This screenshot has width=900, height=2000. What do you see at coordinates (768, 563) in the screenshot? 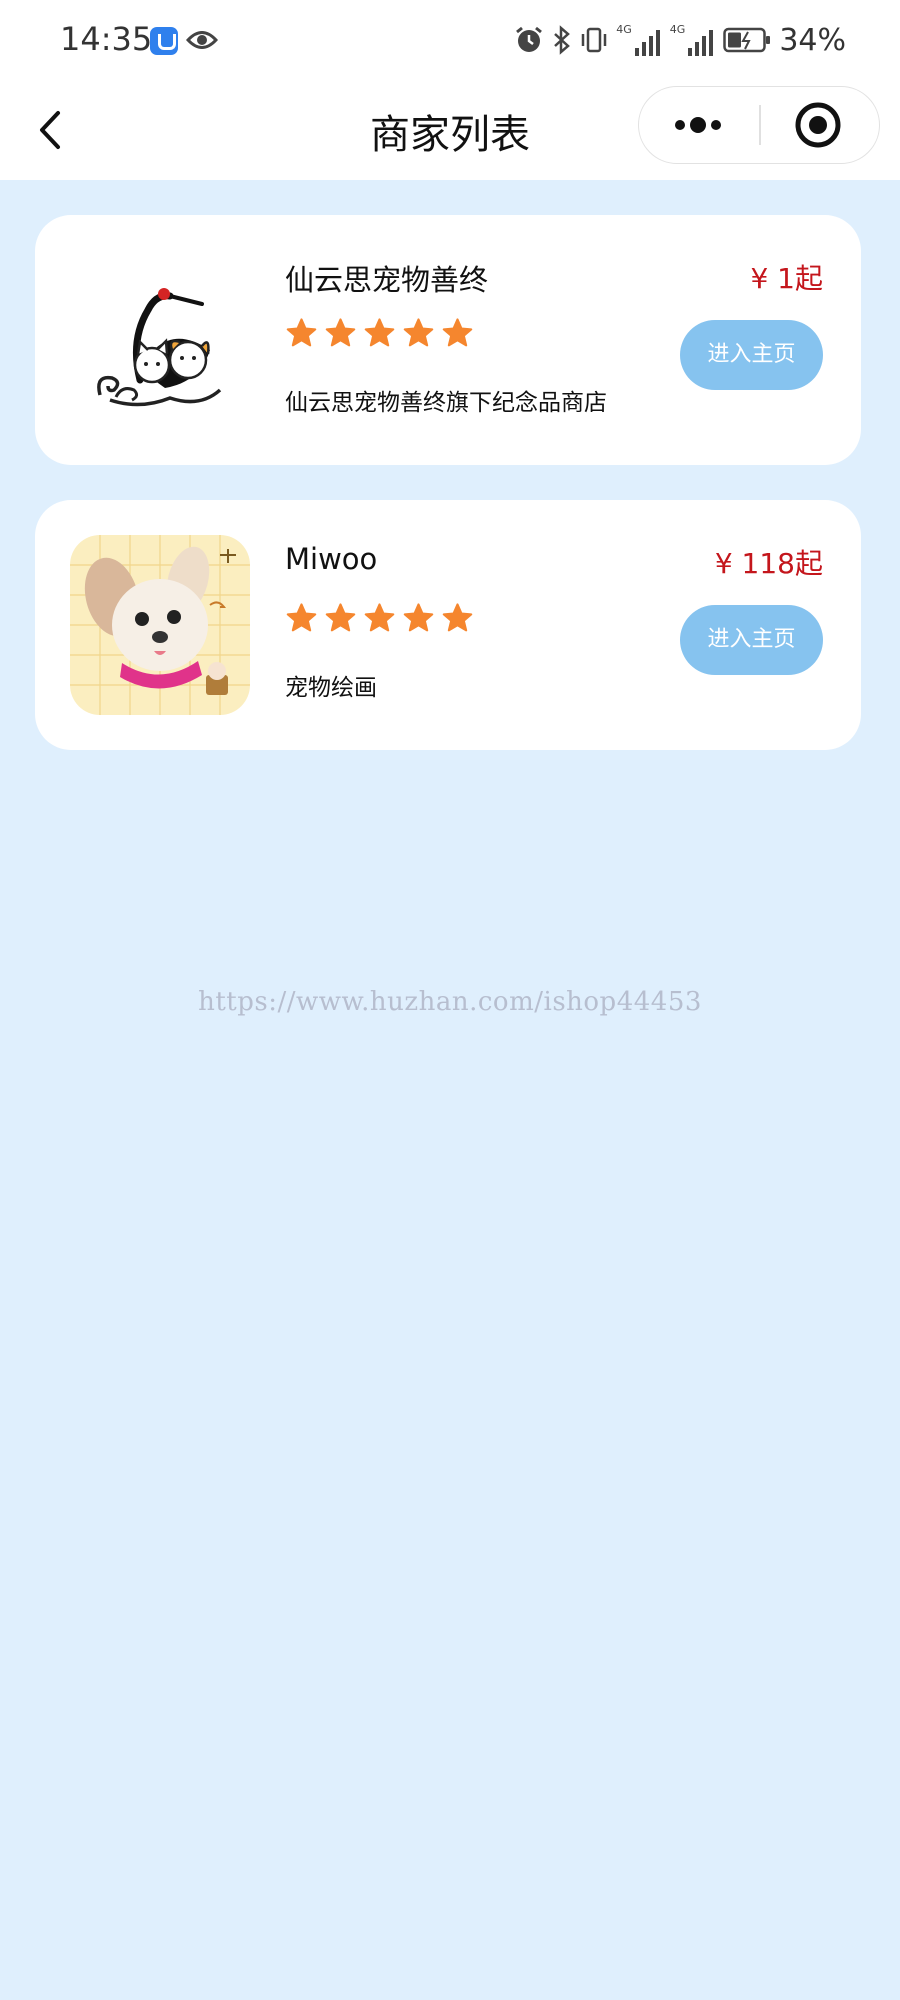
I see `merchant-price: ¥ 118起` at bounding box center [768, 563].